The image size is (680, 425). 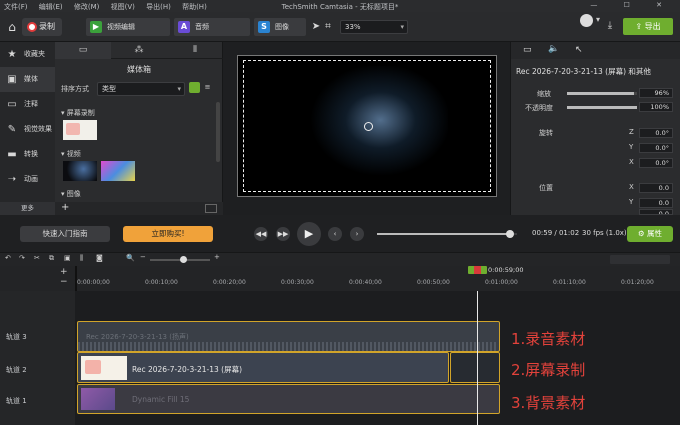 What do you see at coordinates (27, 179) in the screenshot?
I see `nav-animations: ➝ 动画` at bounding box center [27, 179].